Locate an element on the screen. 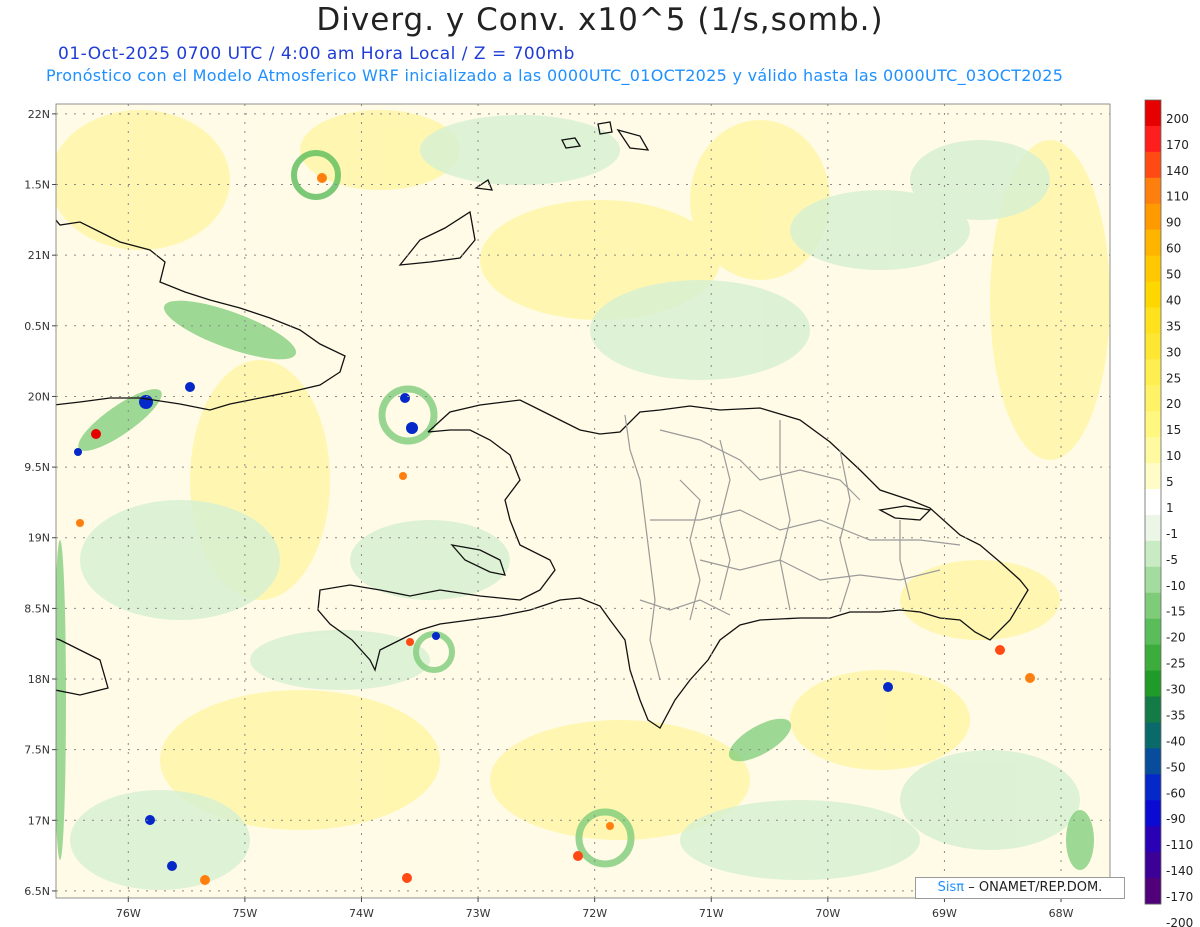 This screenshot has height=927, width=1200. colorbar-label: 60 is located at coordinates (1173, 249).